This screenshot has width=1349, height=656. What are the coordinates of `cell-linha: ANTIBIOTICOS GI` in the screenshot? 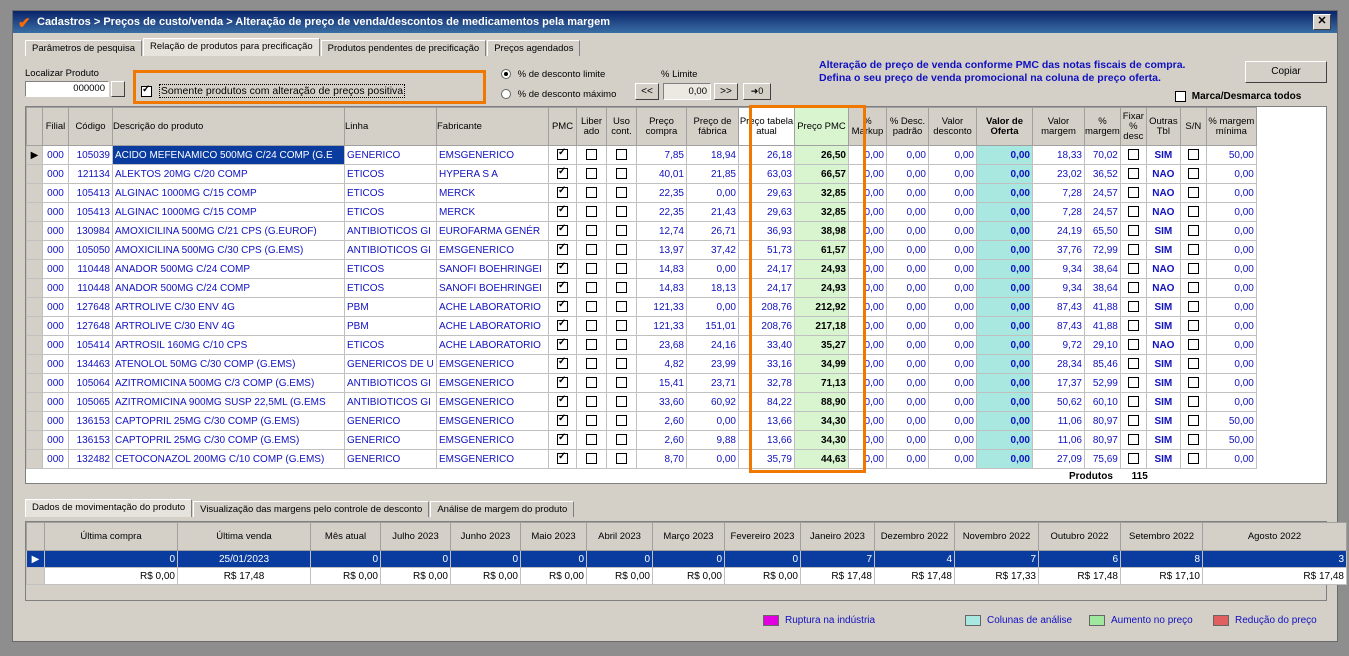 It's located at (390, 402).